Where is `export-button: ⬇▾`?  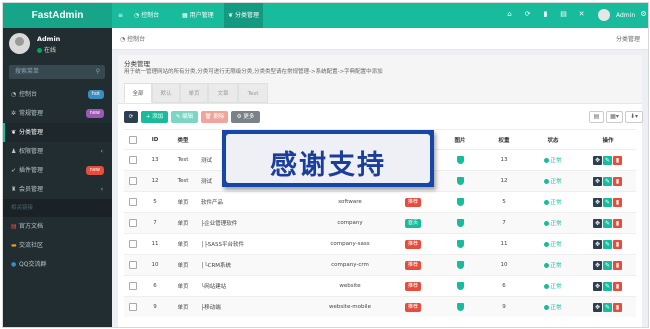
export-button: ⬇▾ is located at coordinates (634, 117).